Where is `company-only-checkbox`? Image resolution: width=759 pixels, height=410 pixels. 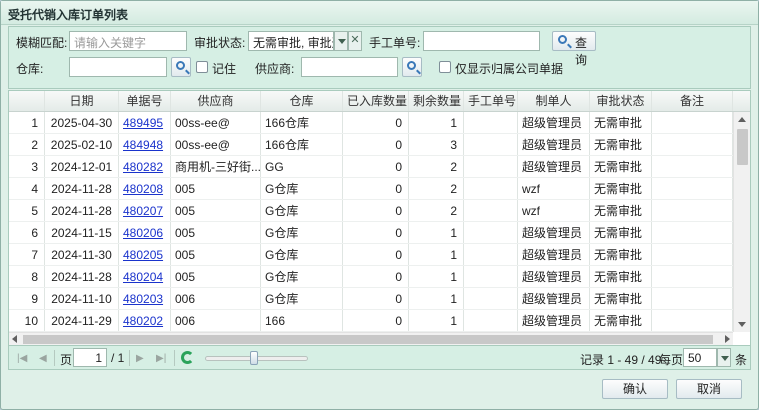 company-only-checkbox is located at coordinates (445, 67).